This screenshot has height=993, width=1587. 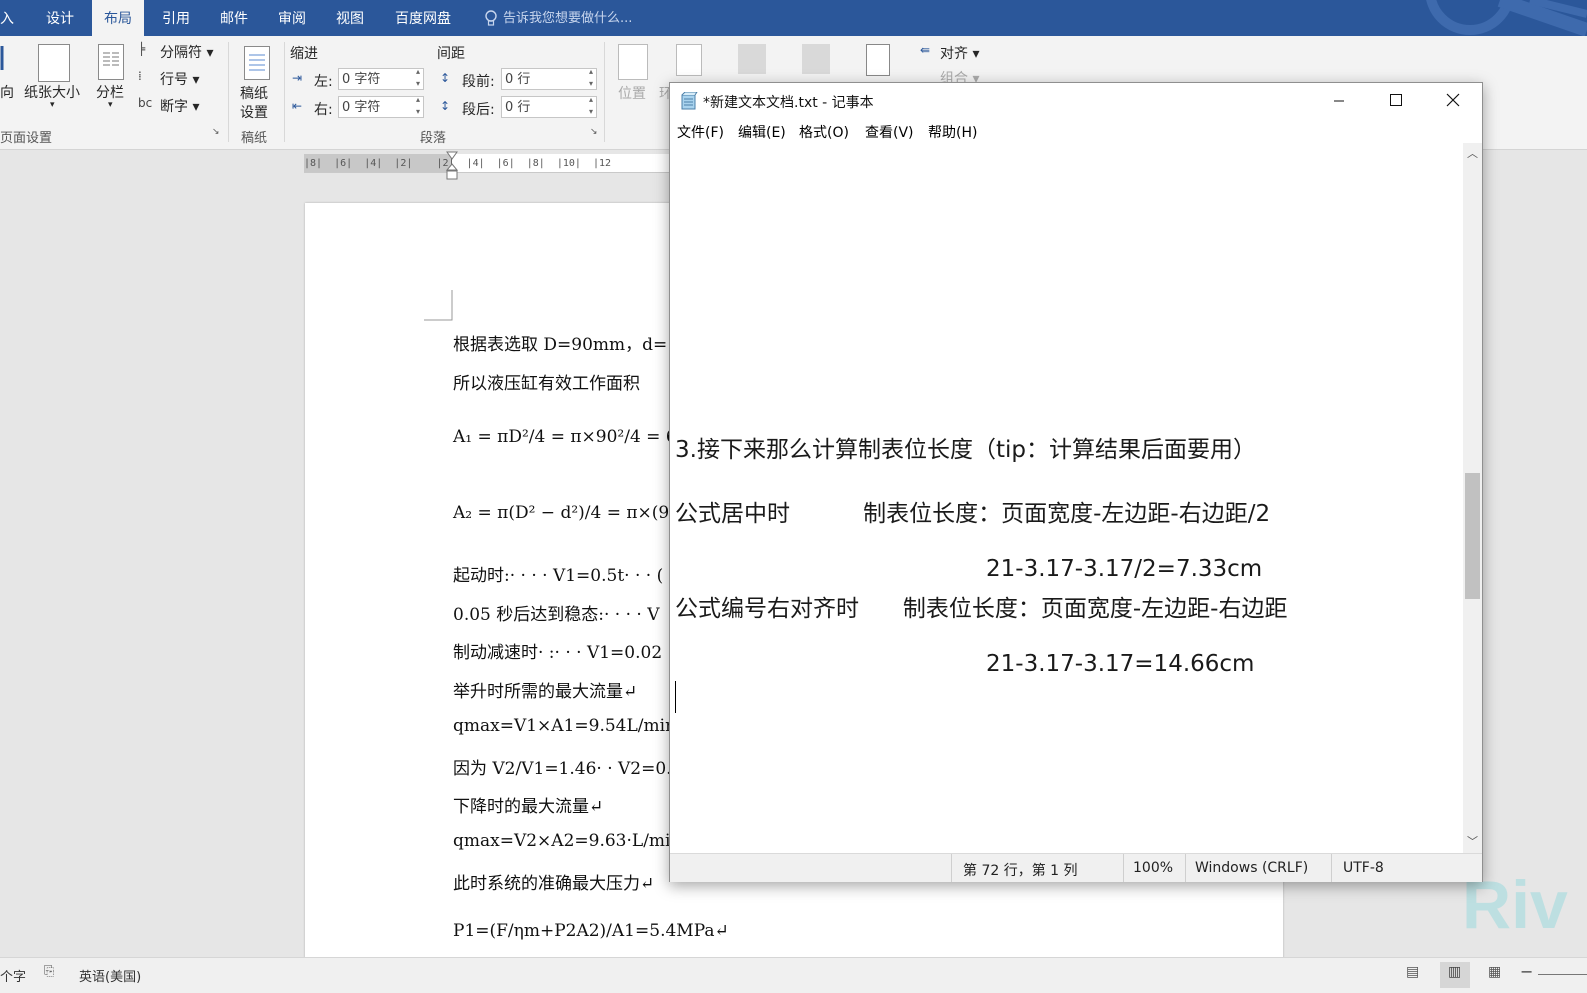 I want to click on menu-view: 查看(V), so click(x=889, y=132).